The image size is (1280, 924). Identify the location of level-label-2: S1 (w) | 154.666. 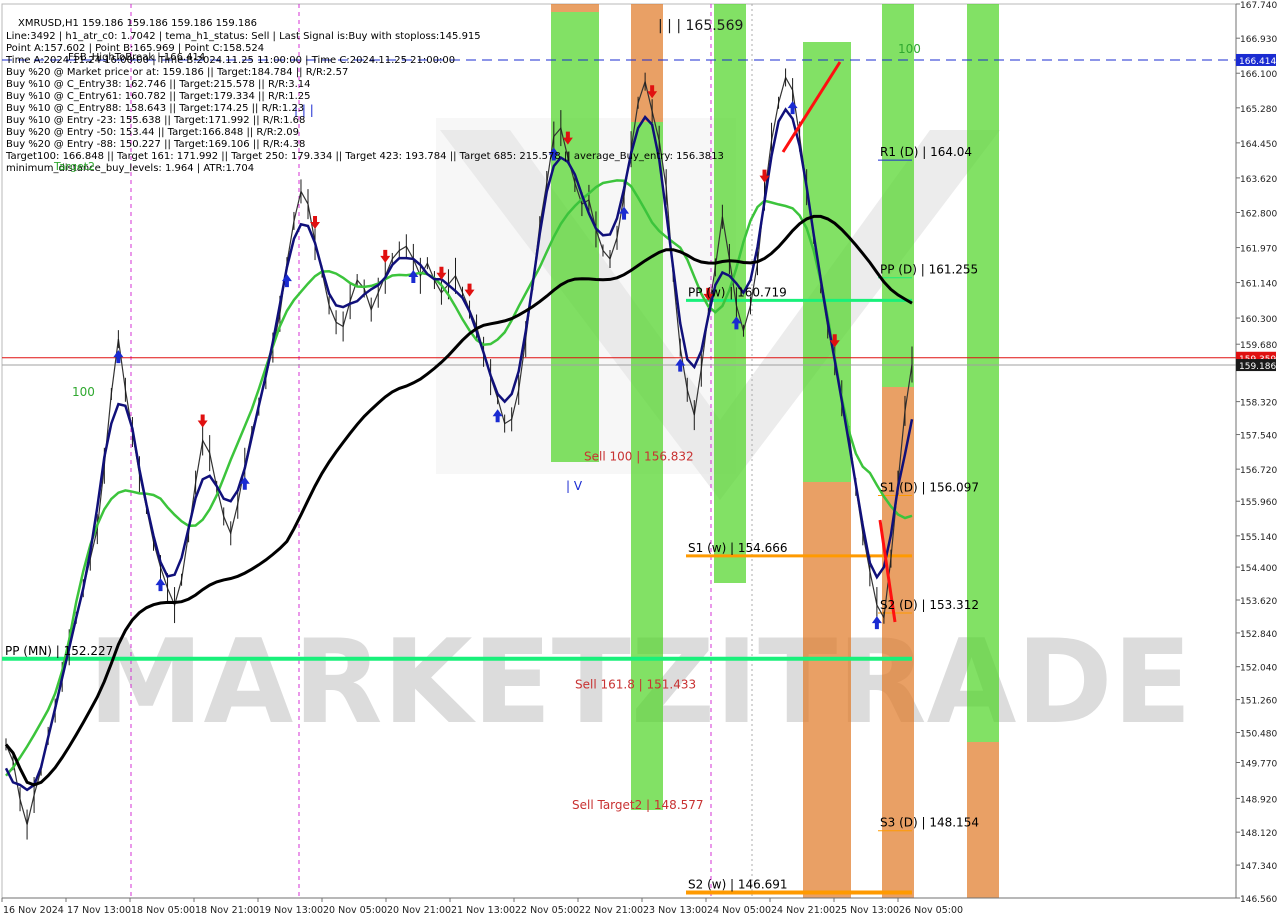
(738, 548).